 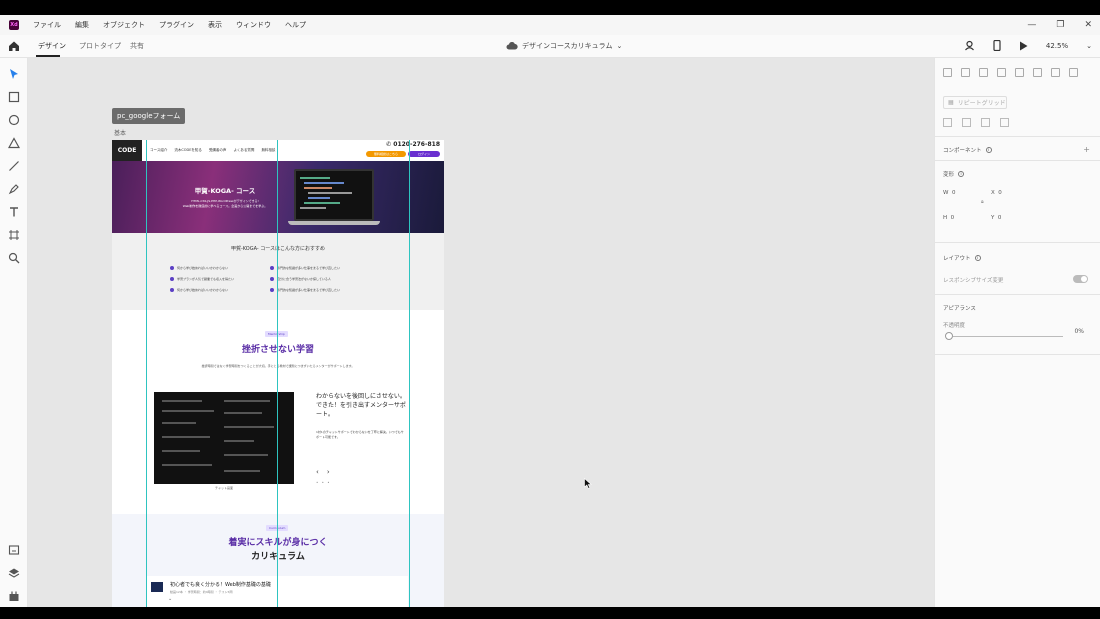 I want to click on width-value: 0, so click(x=953, y=193).